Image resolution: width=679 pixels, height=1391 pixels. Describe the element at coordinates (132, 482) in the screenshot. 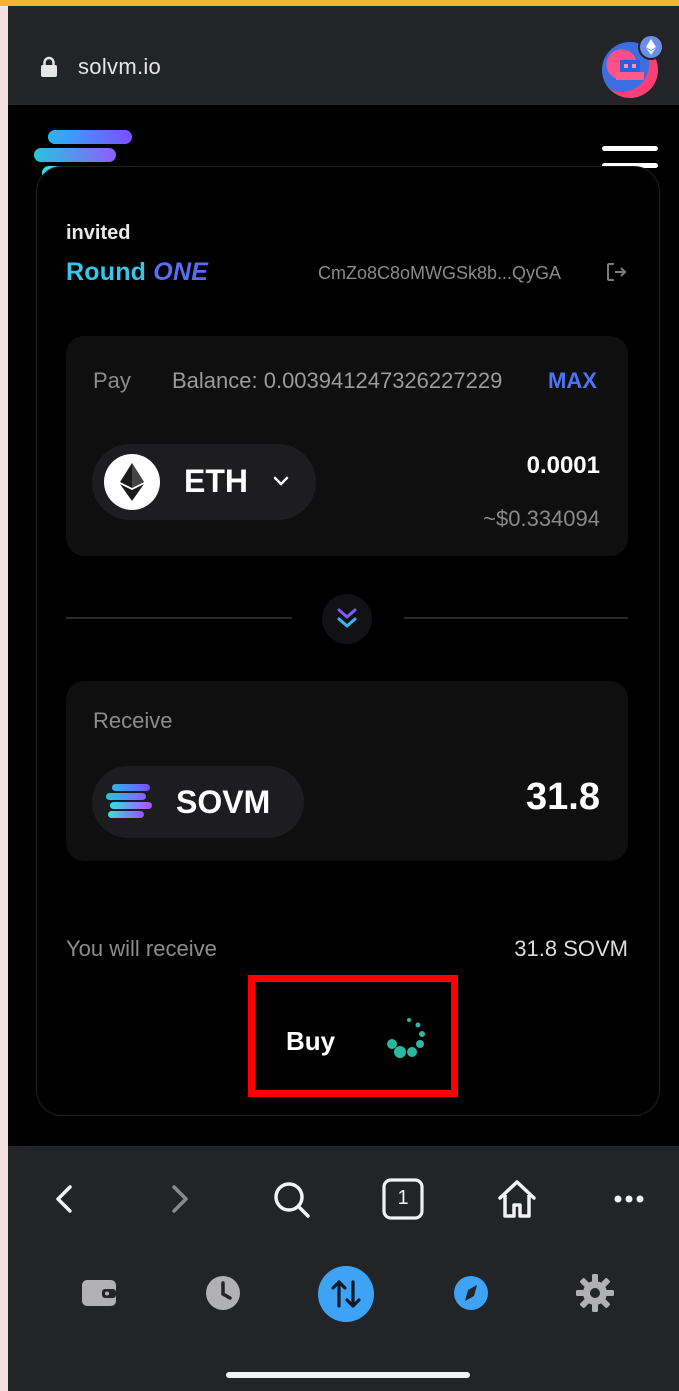

I see `eth-token-icon` at that location.